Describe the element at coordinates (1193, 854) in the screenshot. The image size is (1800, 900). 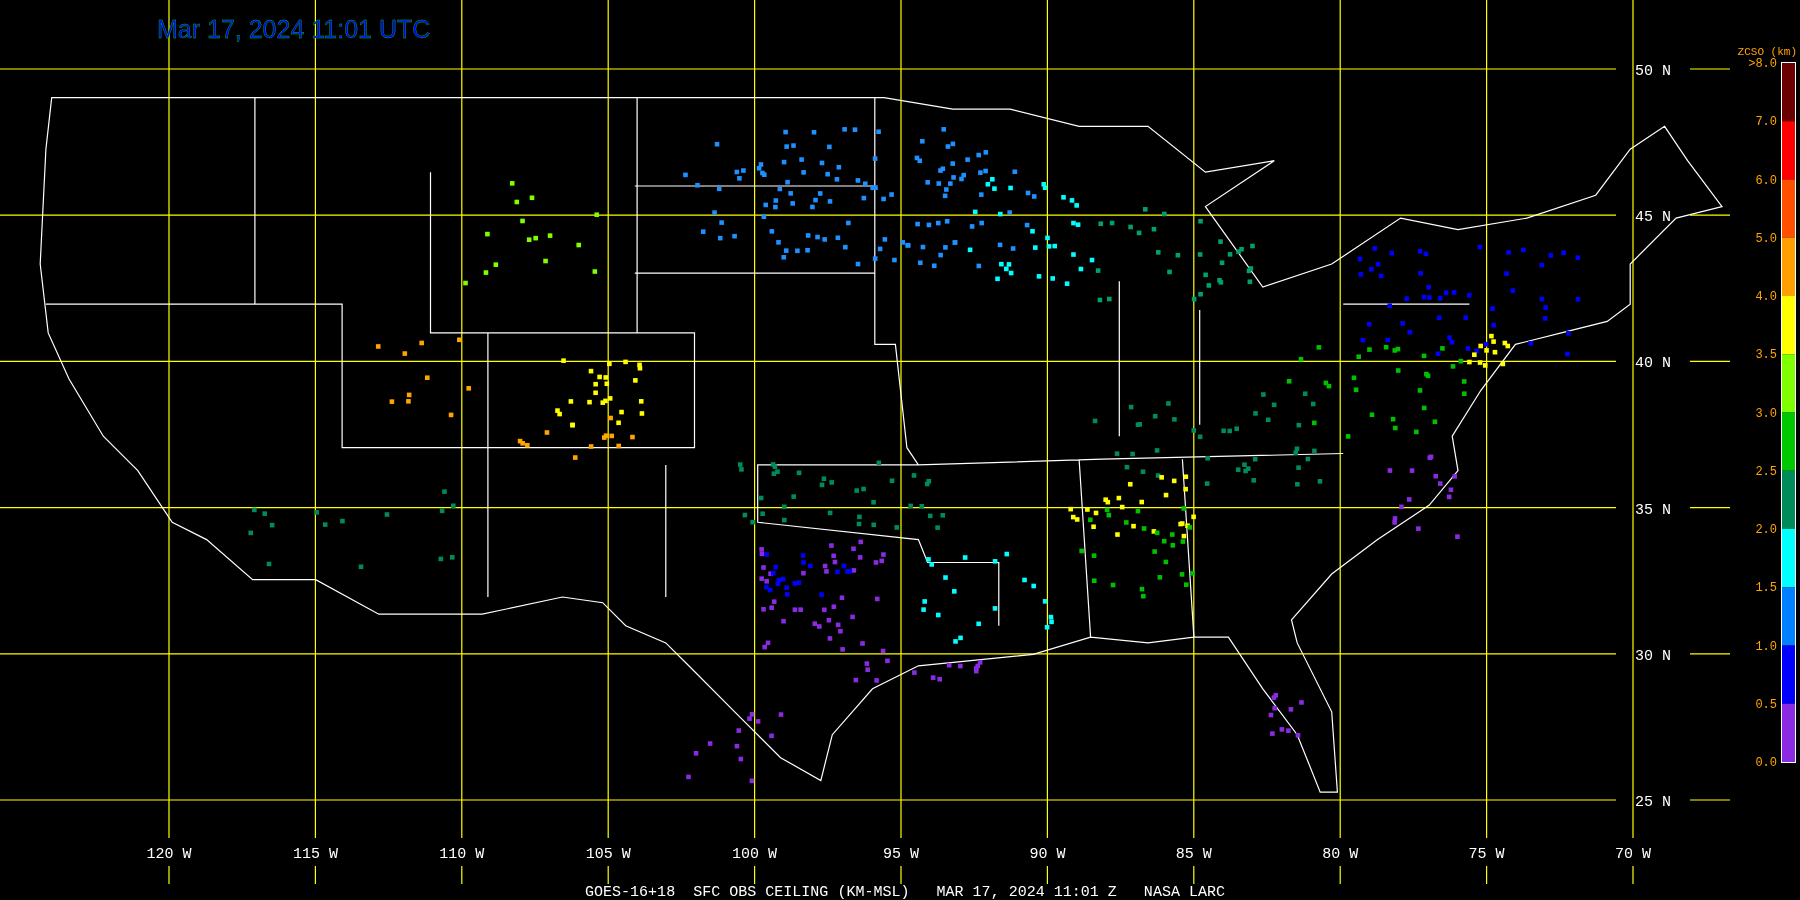
I see `longitude-label: 85 W` at that location.